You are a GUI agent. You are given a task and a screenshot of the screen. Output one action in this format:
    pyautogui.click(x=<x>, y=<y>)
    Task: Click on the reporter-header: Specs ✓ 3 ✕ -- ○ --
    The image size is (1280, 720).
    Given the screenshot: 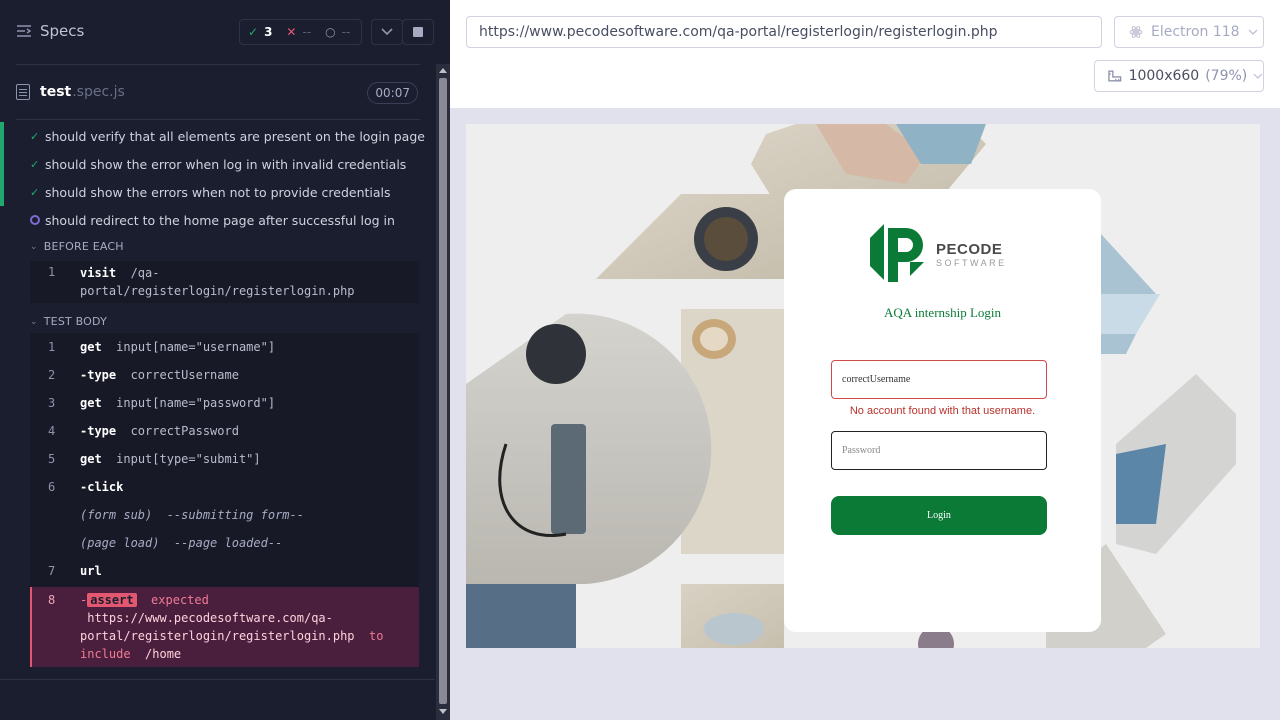 What is the action you would take?
    pyautogui.click(x=217, y=32)
    